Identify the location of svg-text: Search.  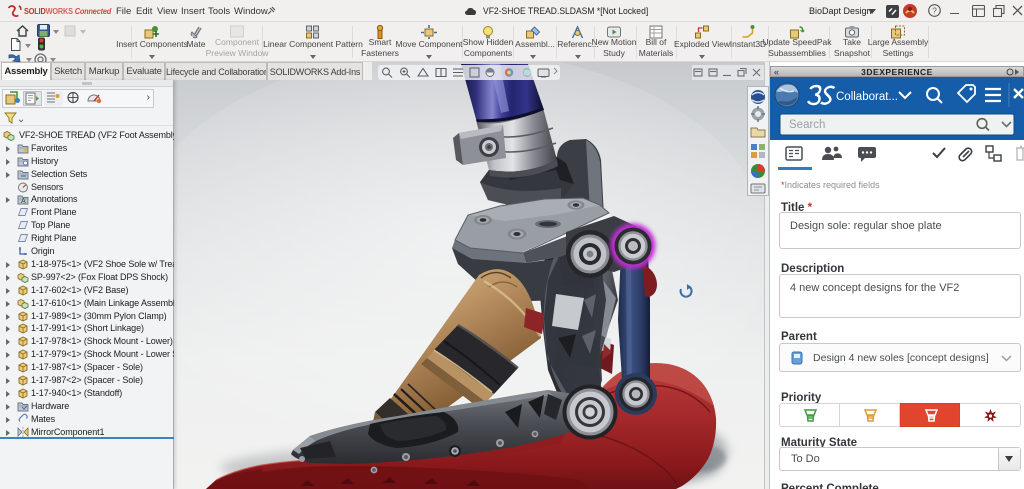
(807, 125).